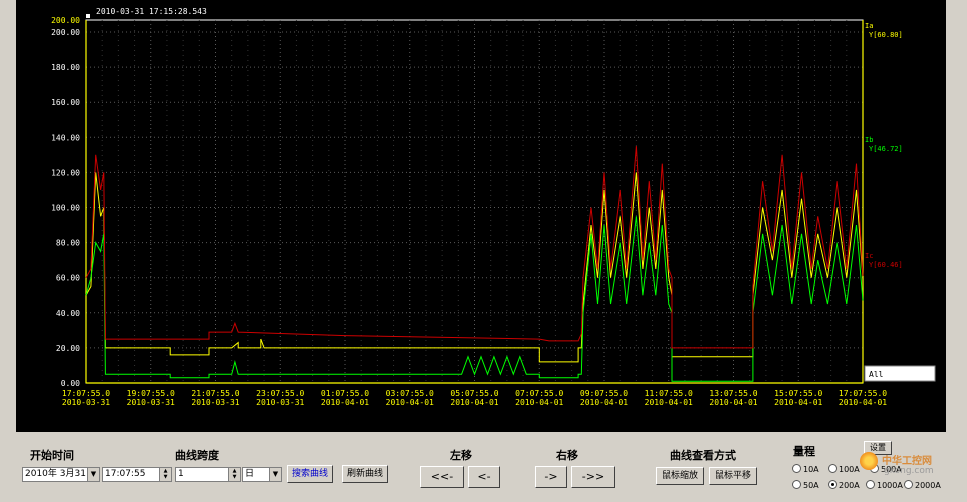 The height and width of the screenshot is (502, 967). Describe the element at coordinates (68, 348) in the screenshot. I see `y-tick-label: 20.00` at that location.